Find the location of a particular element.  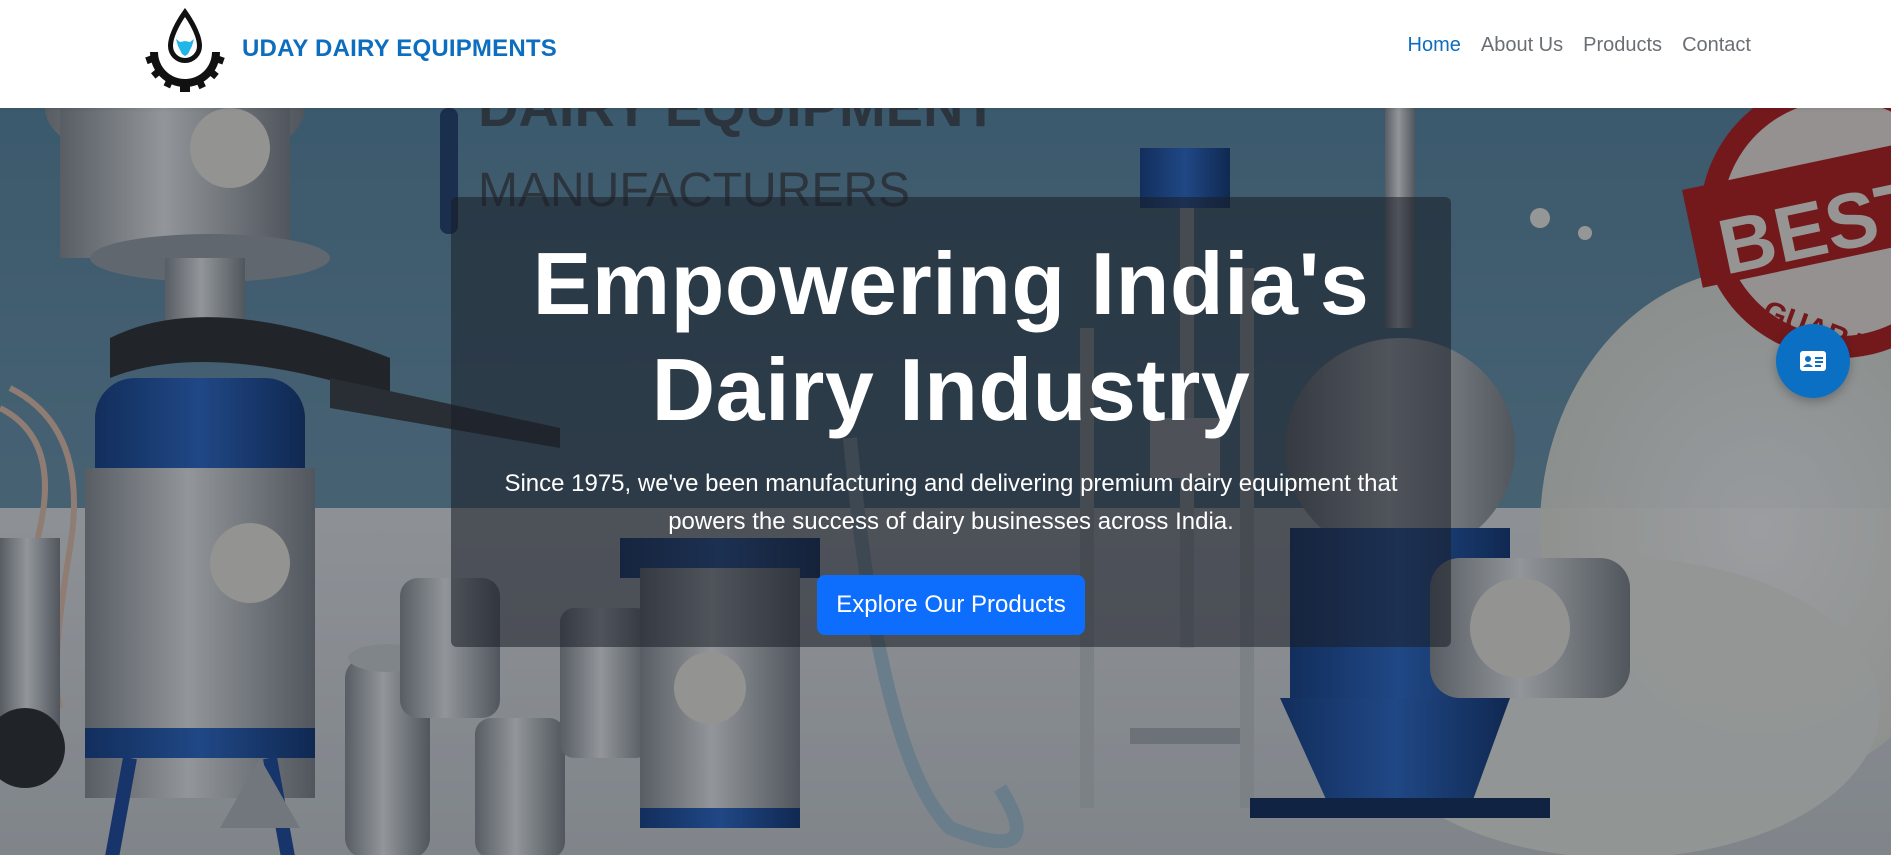

nav-link-contact: Contact is located at coordinates (1716, 45).